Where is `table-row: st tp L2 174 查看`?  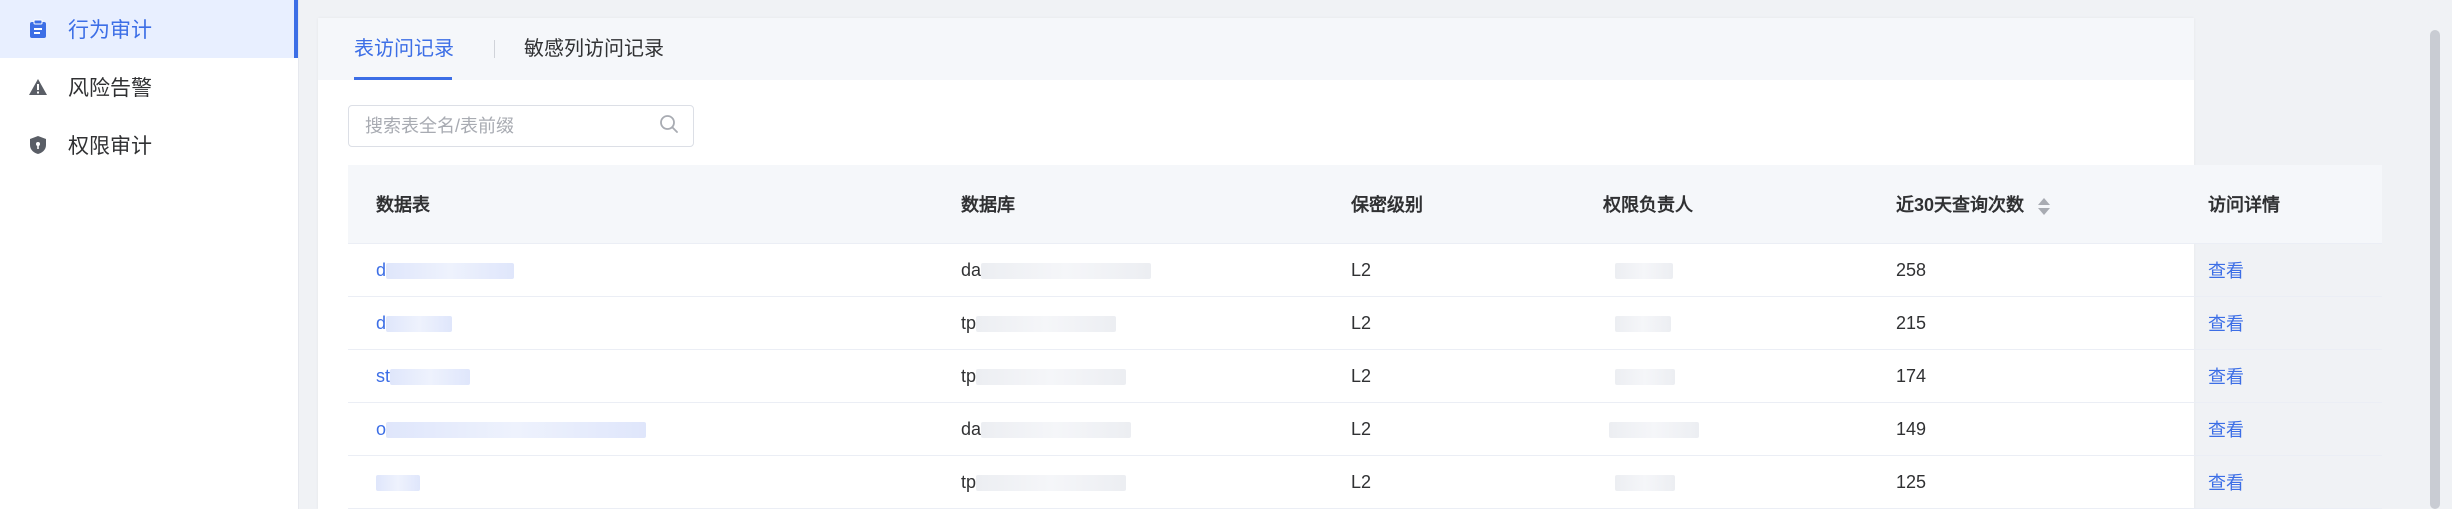
table-row: st tp L2 174 查看 is located at coordinates (1365, 376).